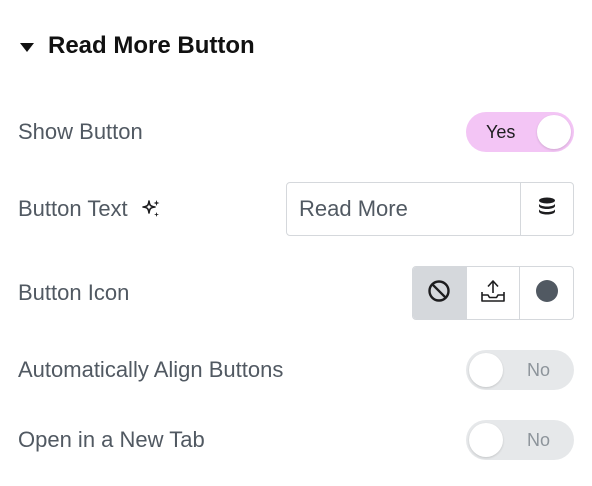  I want to click on auto-align-row: Automatically Align Buttons No, so click(296, 370).